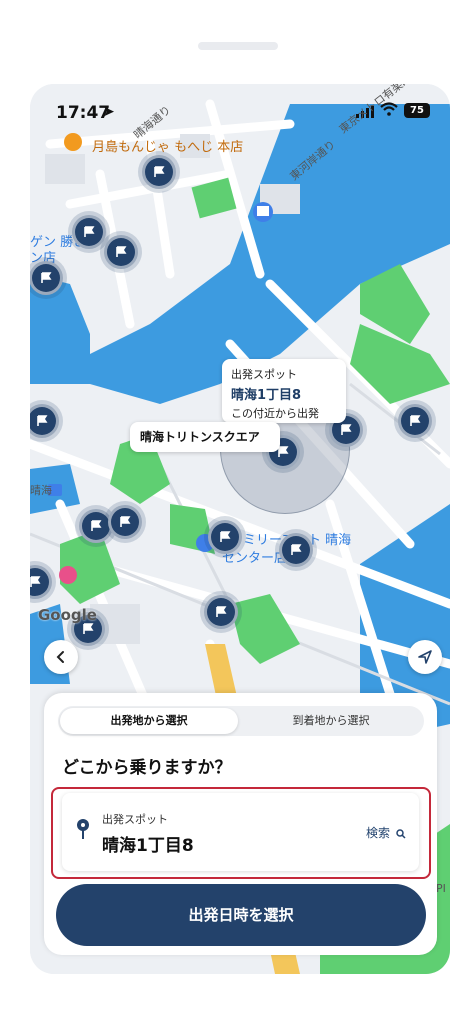 The image size is (475, 1019). I want to click on select-departure-time-button: 出発日時を選択, so click(241, 915).